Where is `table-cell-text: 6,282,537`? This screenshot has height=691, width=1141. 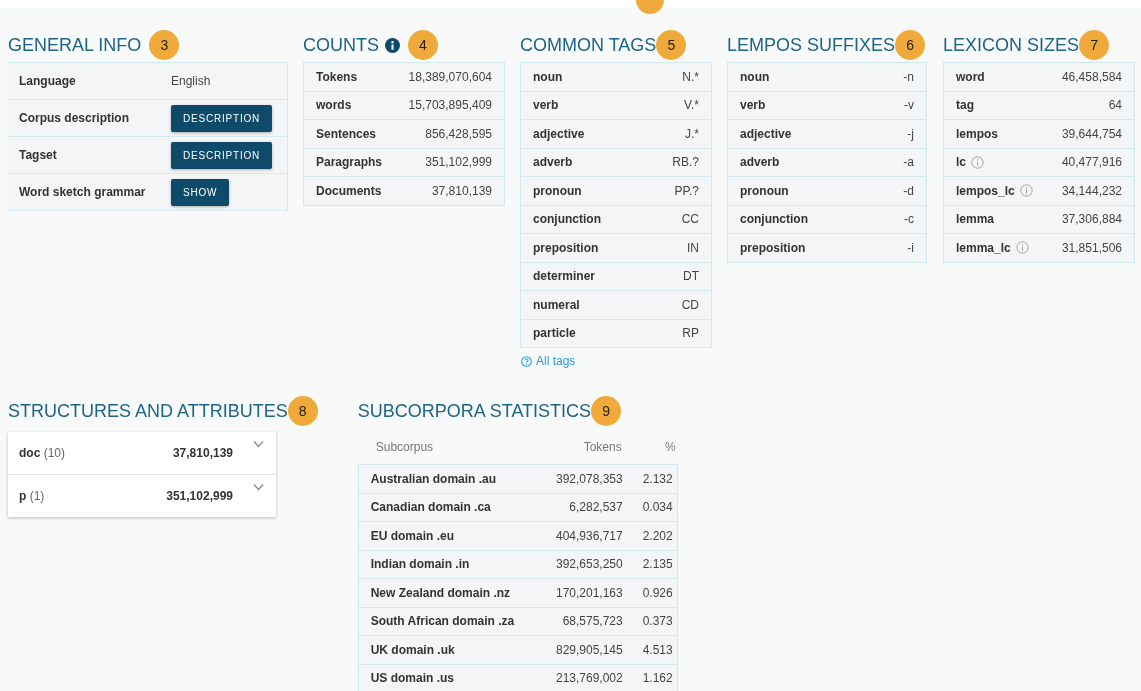
table-cell-text: 6,282,537 is located at coordinates (595, 507).